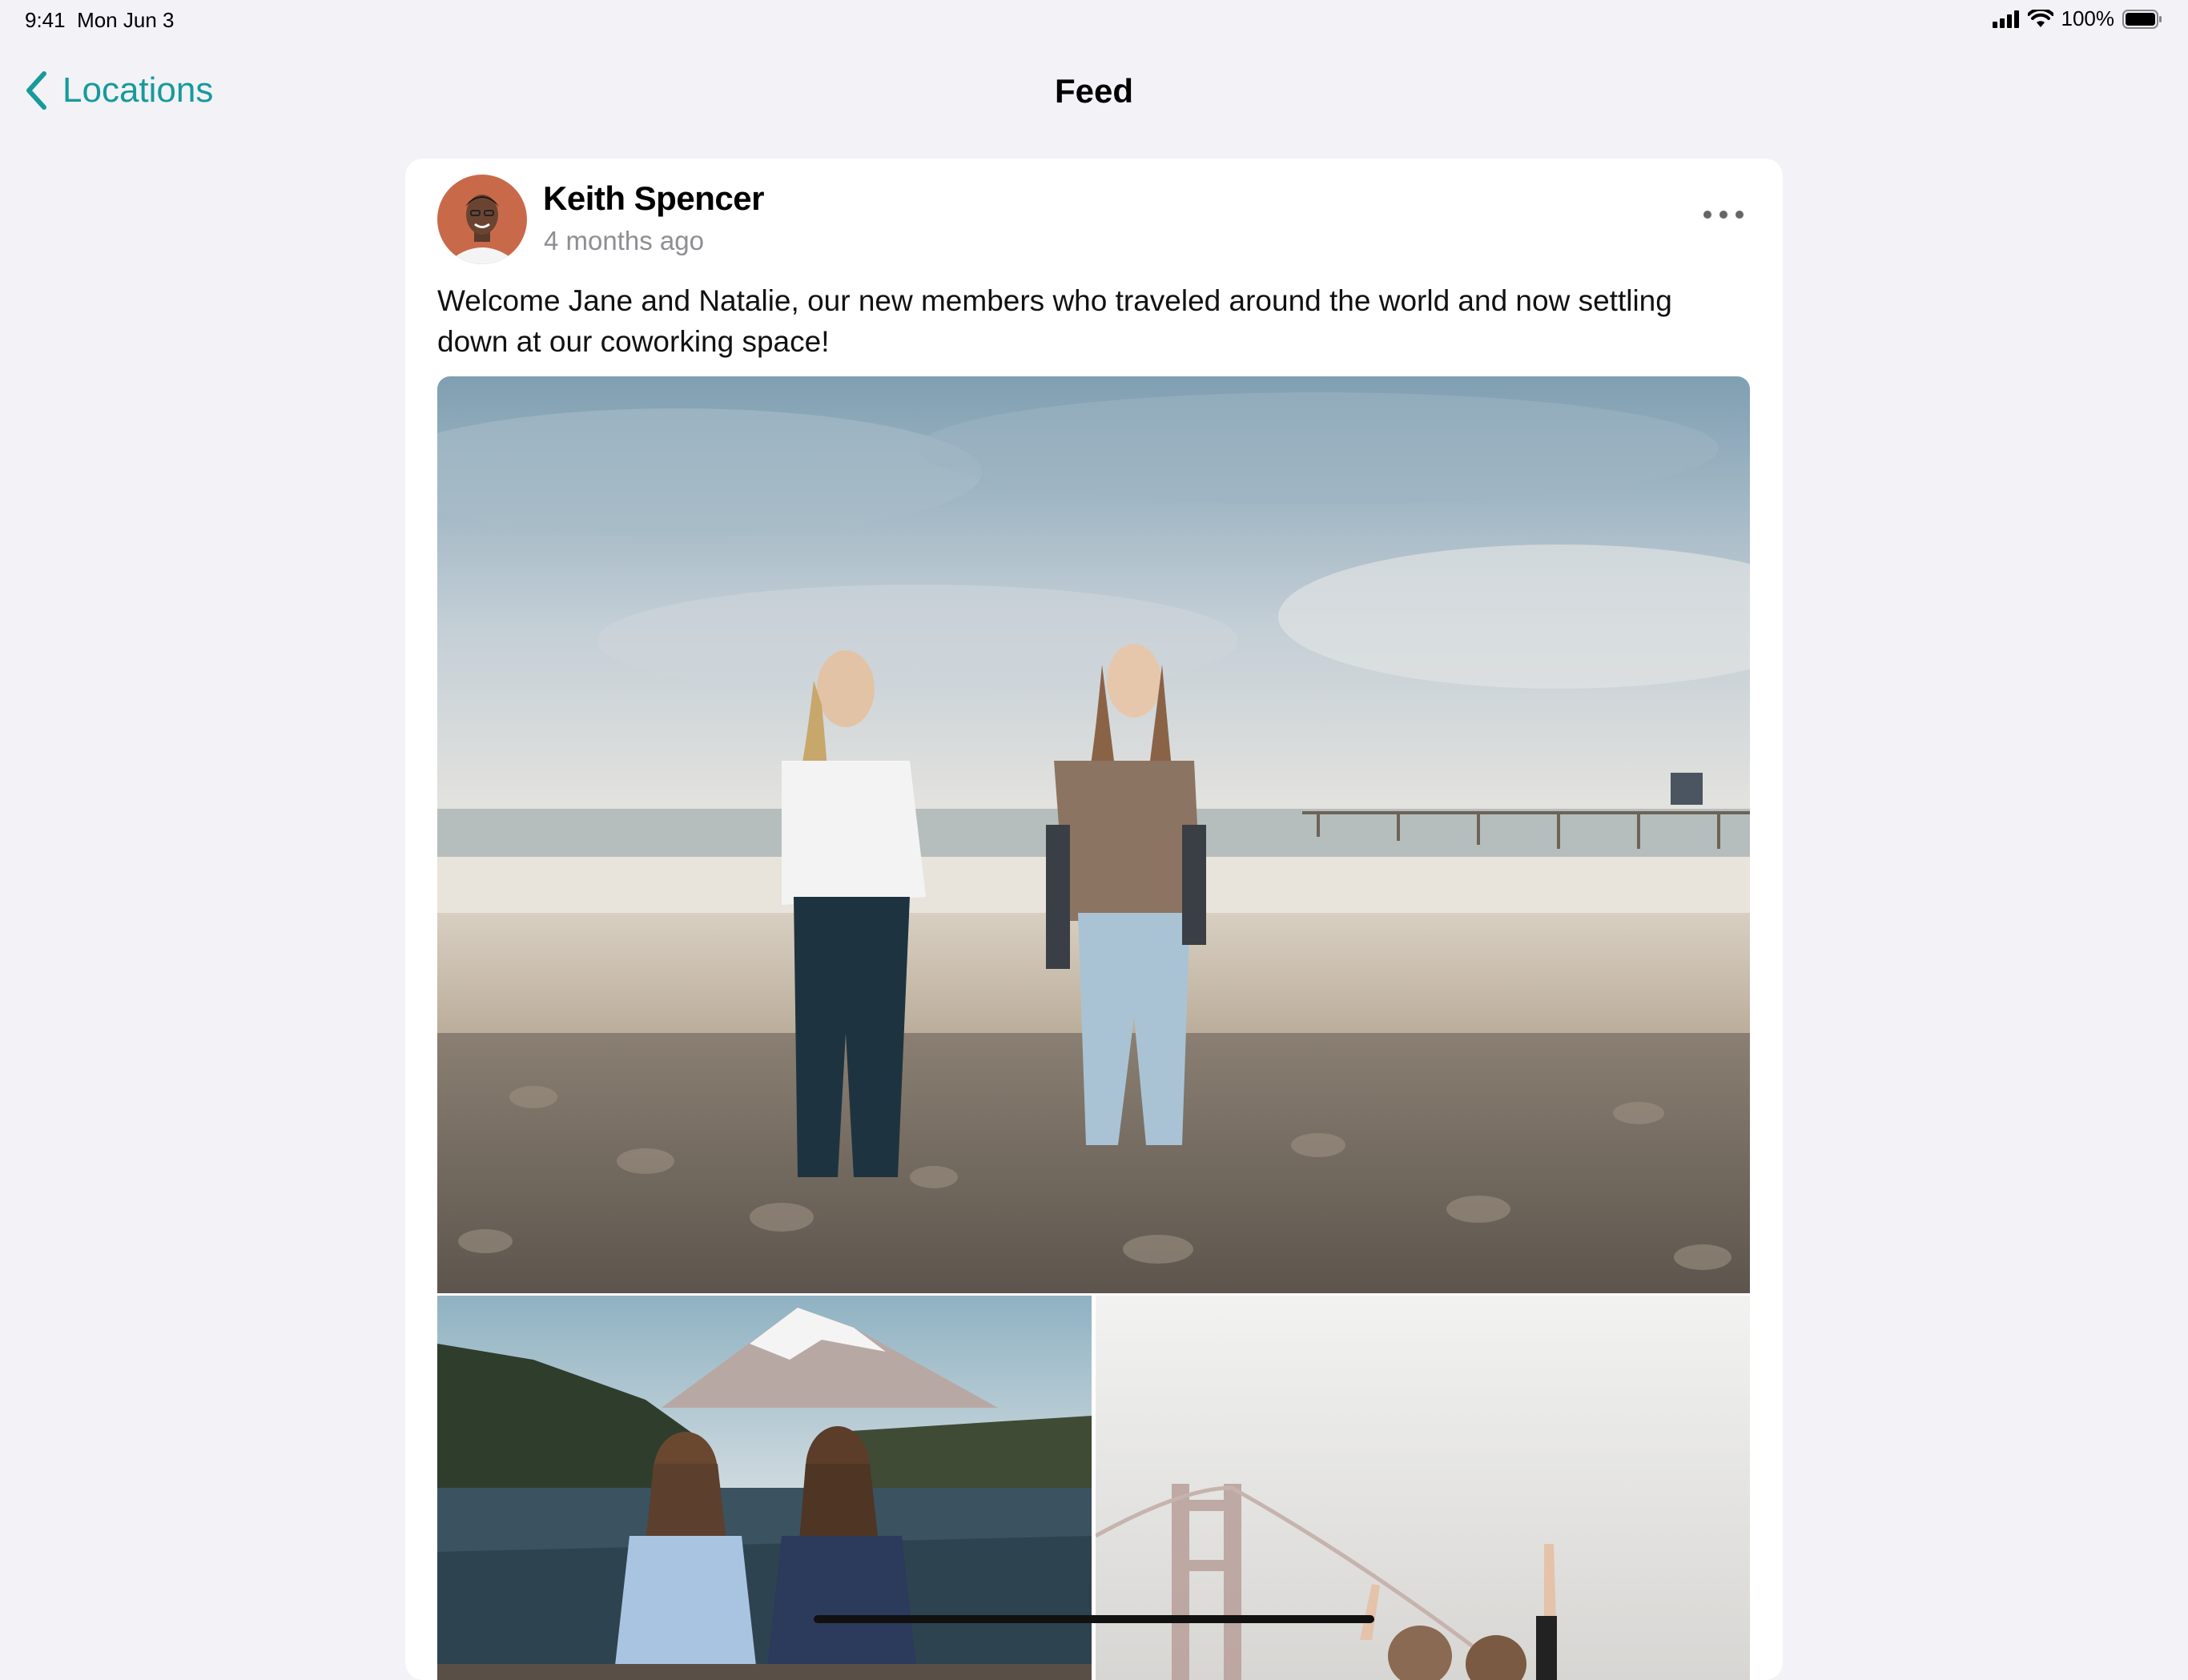  Describe the element at coordinates (2142, 19) in the screenshot. I see `battery-icon` at that location.